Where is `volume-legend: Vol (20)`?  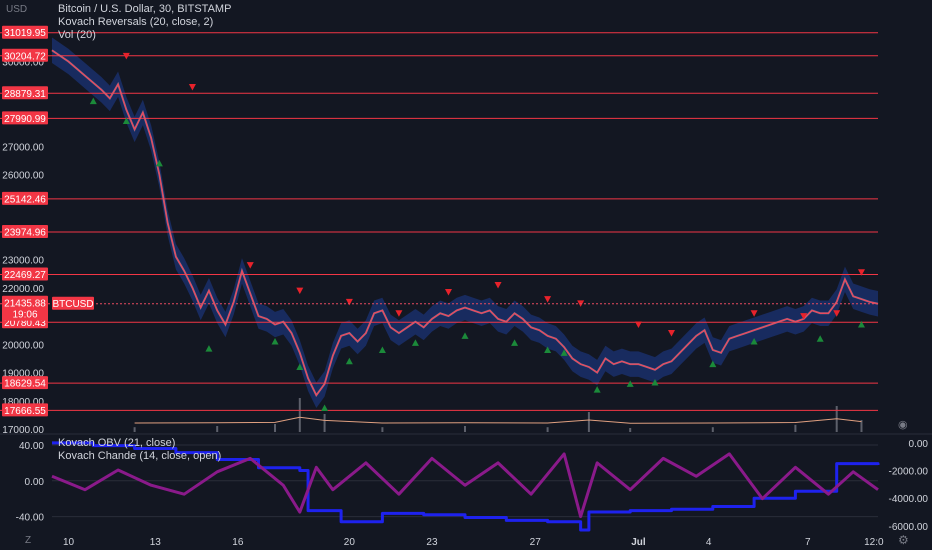
volume-legend: Vol (20) is located at coordinates (144, 35).